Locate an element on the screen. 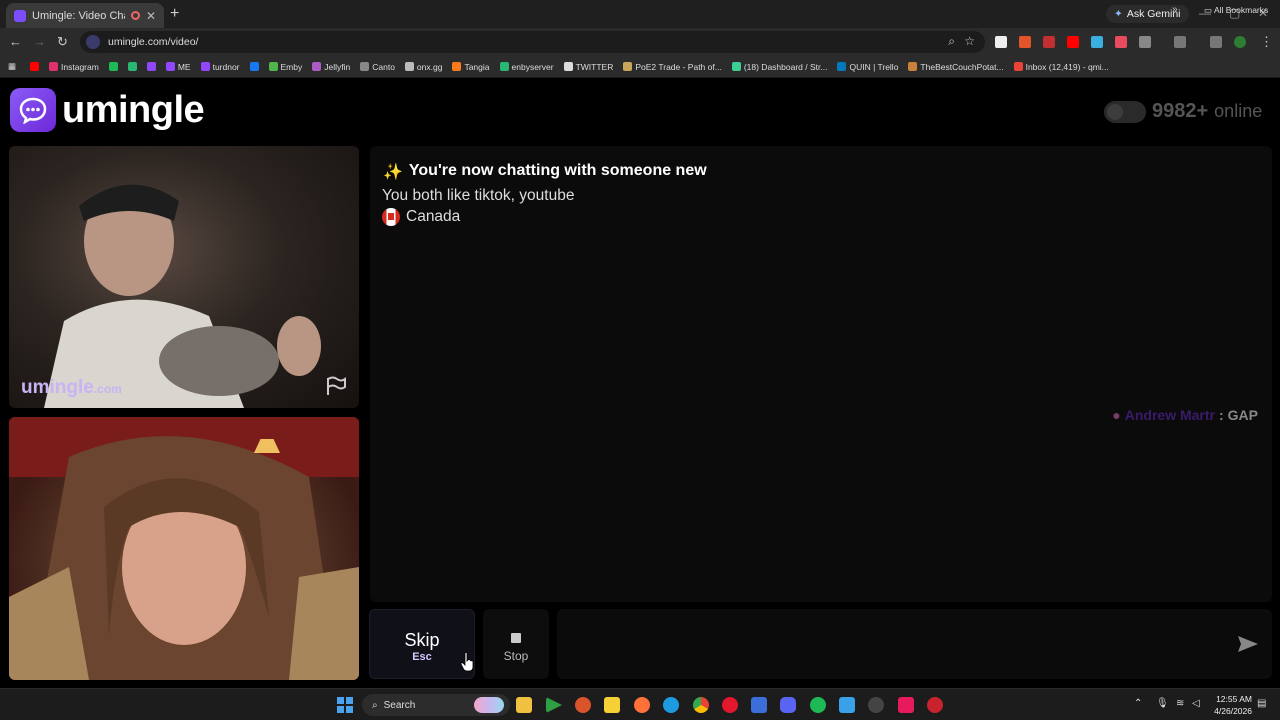 The width and height of the screenshot is (1280, 720). stop-label: Stop is located at coordinates (516, 656).